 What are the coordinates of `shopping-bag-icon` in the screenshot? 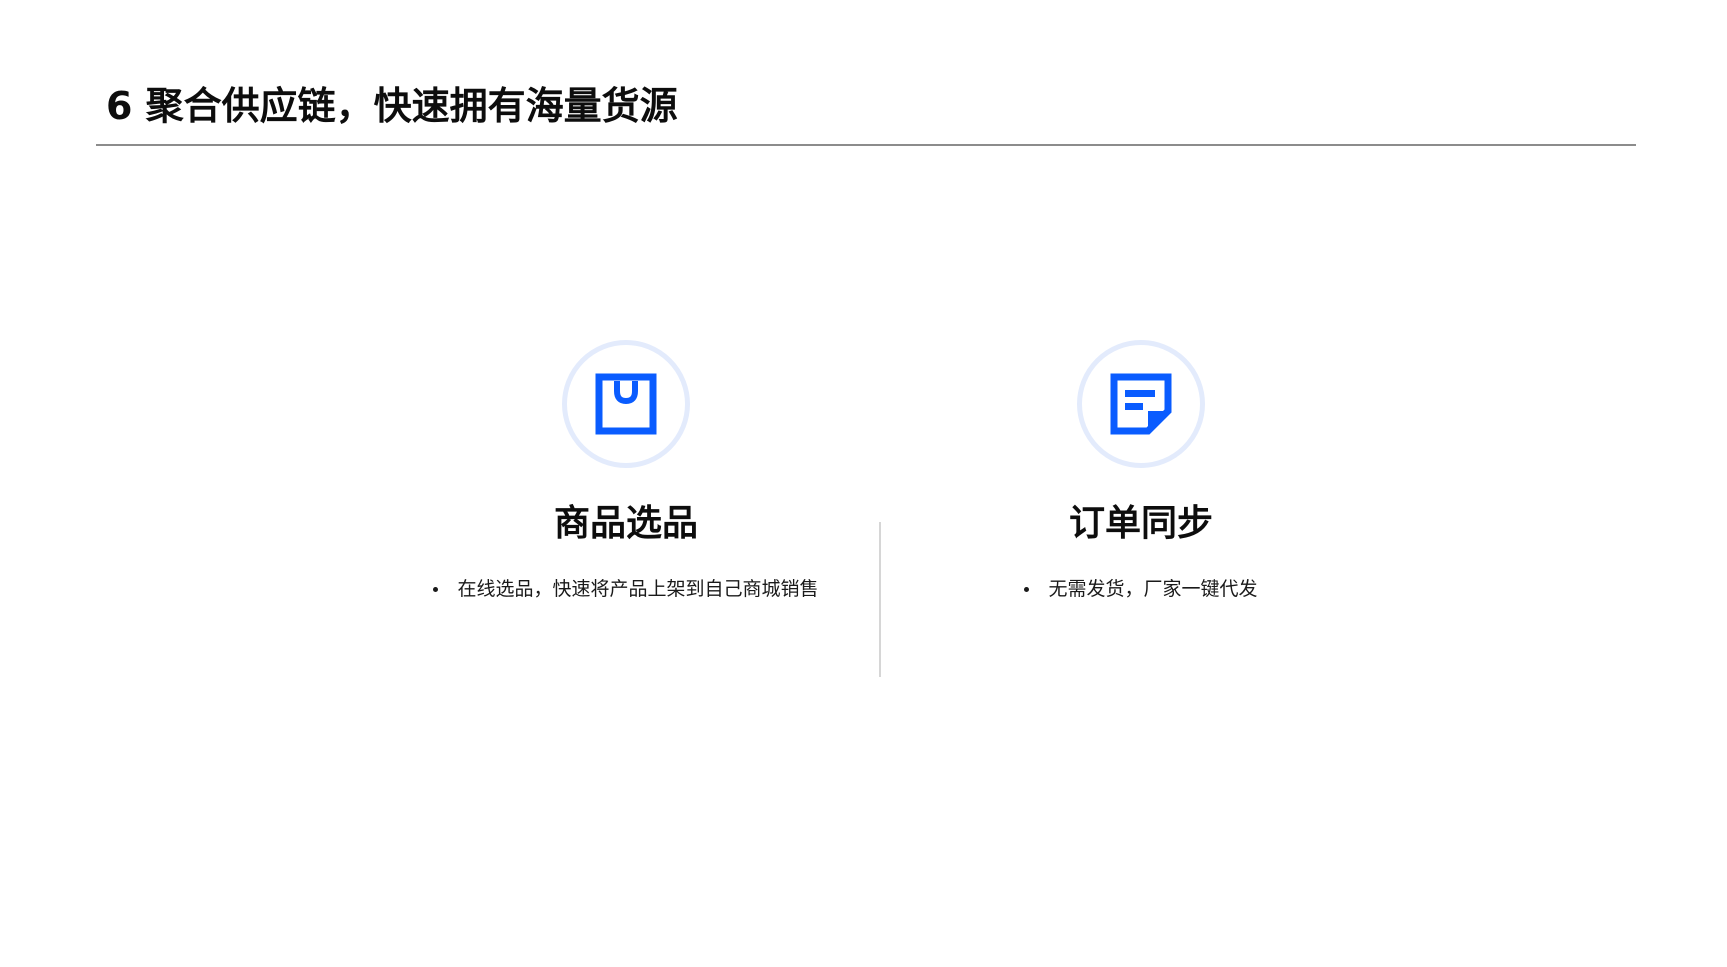 It's located at (626, 404).